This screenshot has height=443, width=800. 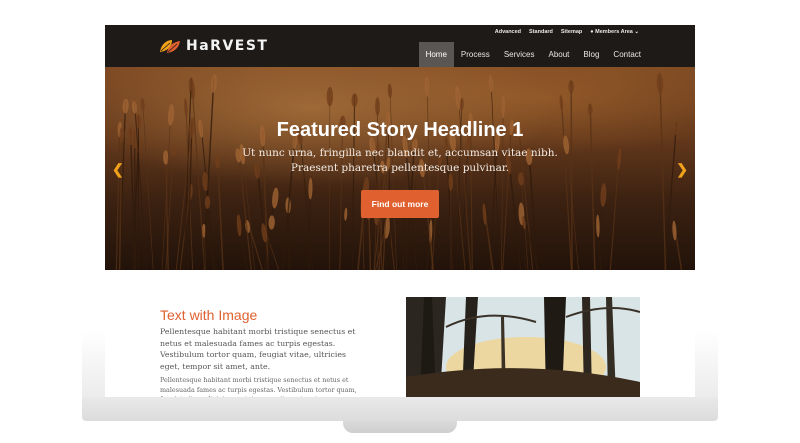 I want to click on nav-item-about: About, so click(x=559, y=54).